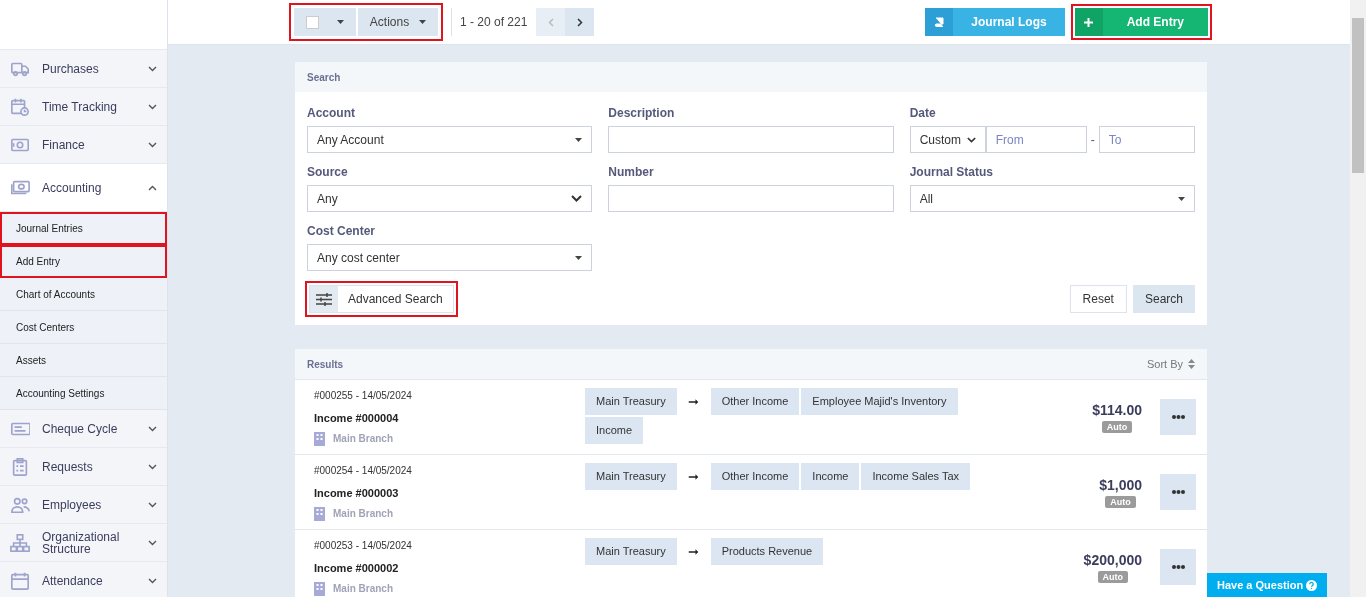 This screenshot has width=1366, height=597. What do you see at coordinates (450, 257) in the screenshot?
I see `select-field: Any cost center` at bounding box center [450, 257].